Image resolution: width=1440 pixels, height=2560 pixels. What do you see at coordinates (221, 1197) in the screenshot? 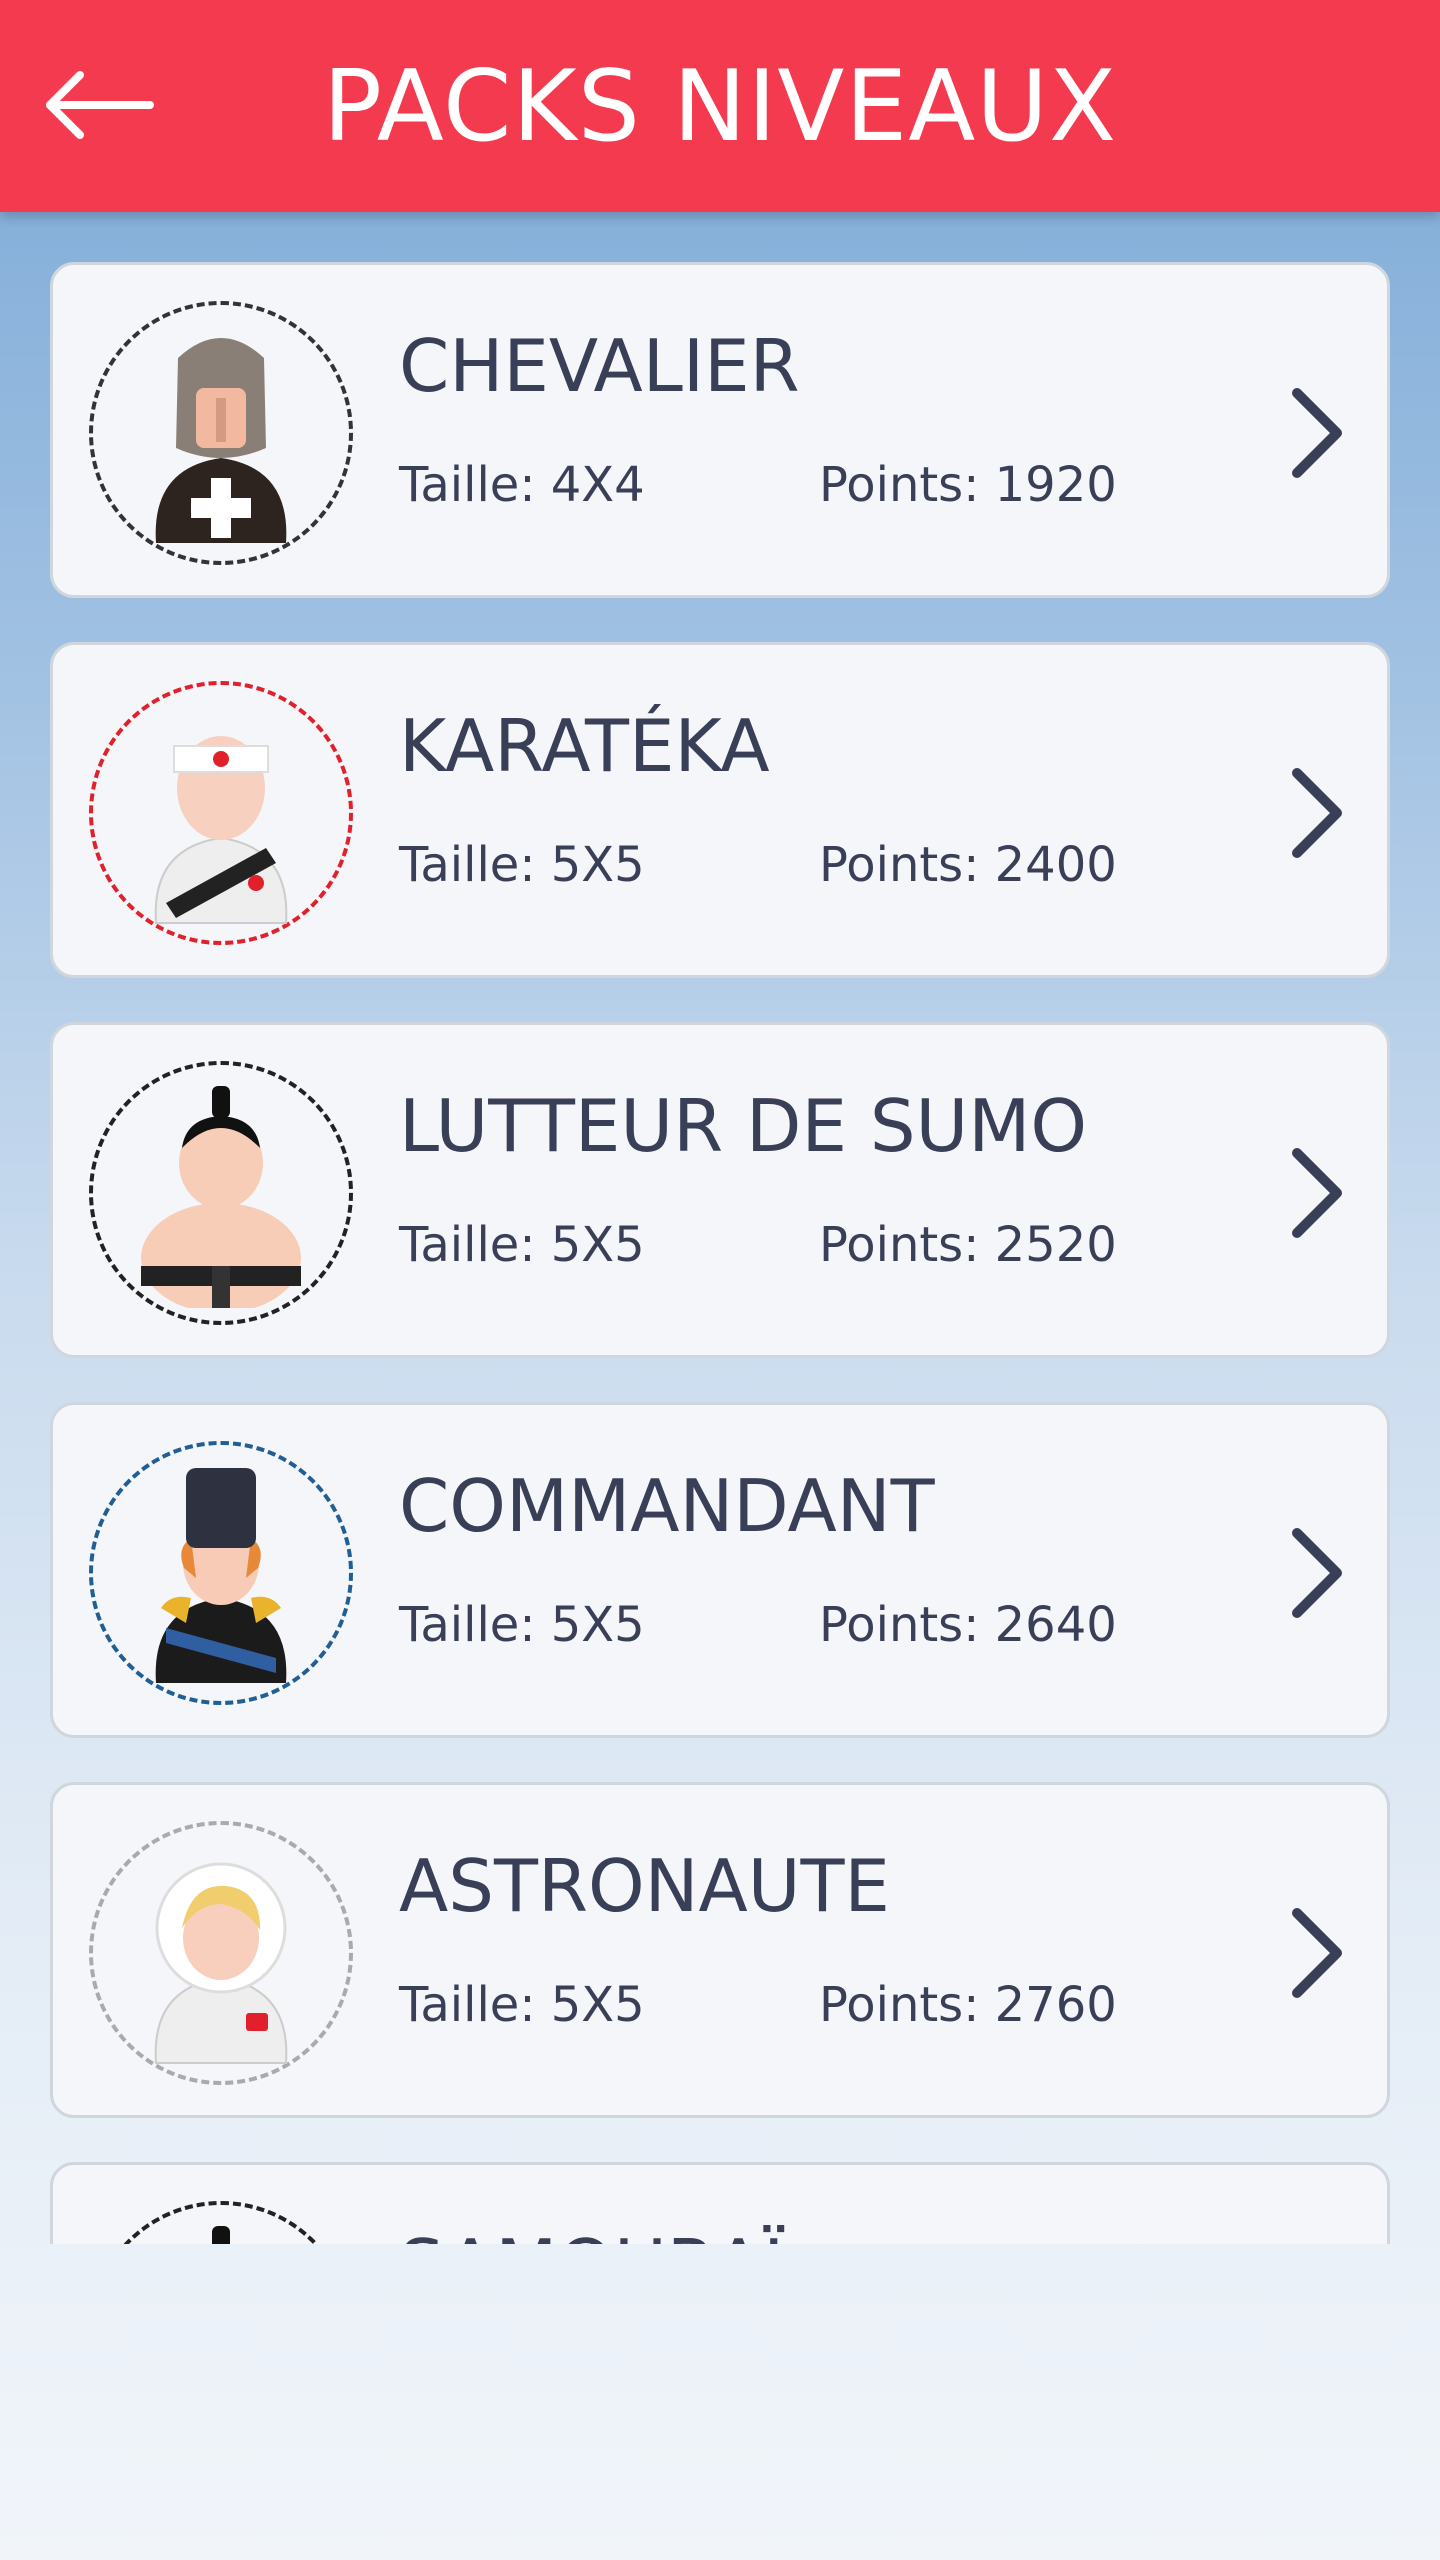
I see `sumo-avatar-icon` at bounding box center [221, 1197].